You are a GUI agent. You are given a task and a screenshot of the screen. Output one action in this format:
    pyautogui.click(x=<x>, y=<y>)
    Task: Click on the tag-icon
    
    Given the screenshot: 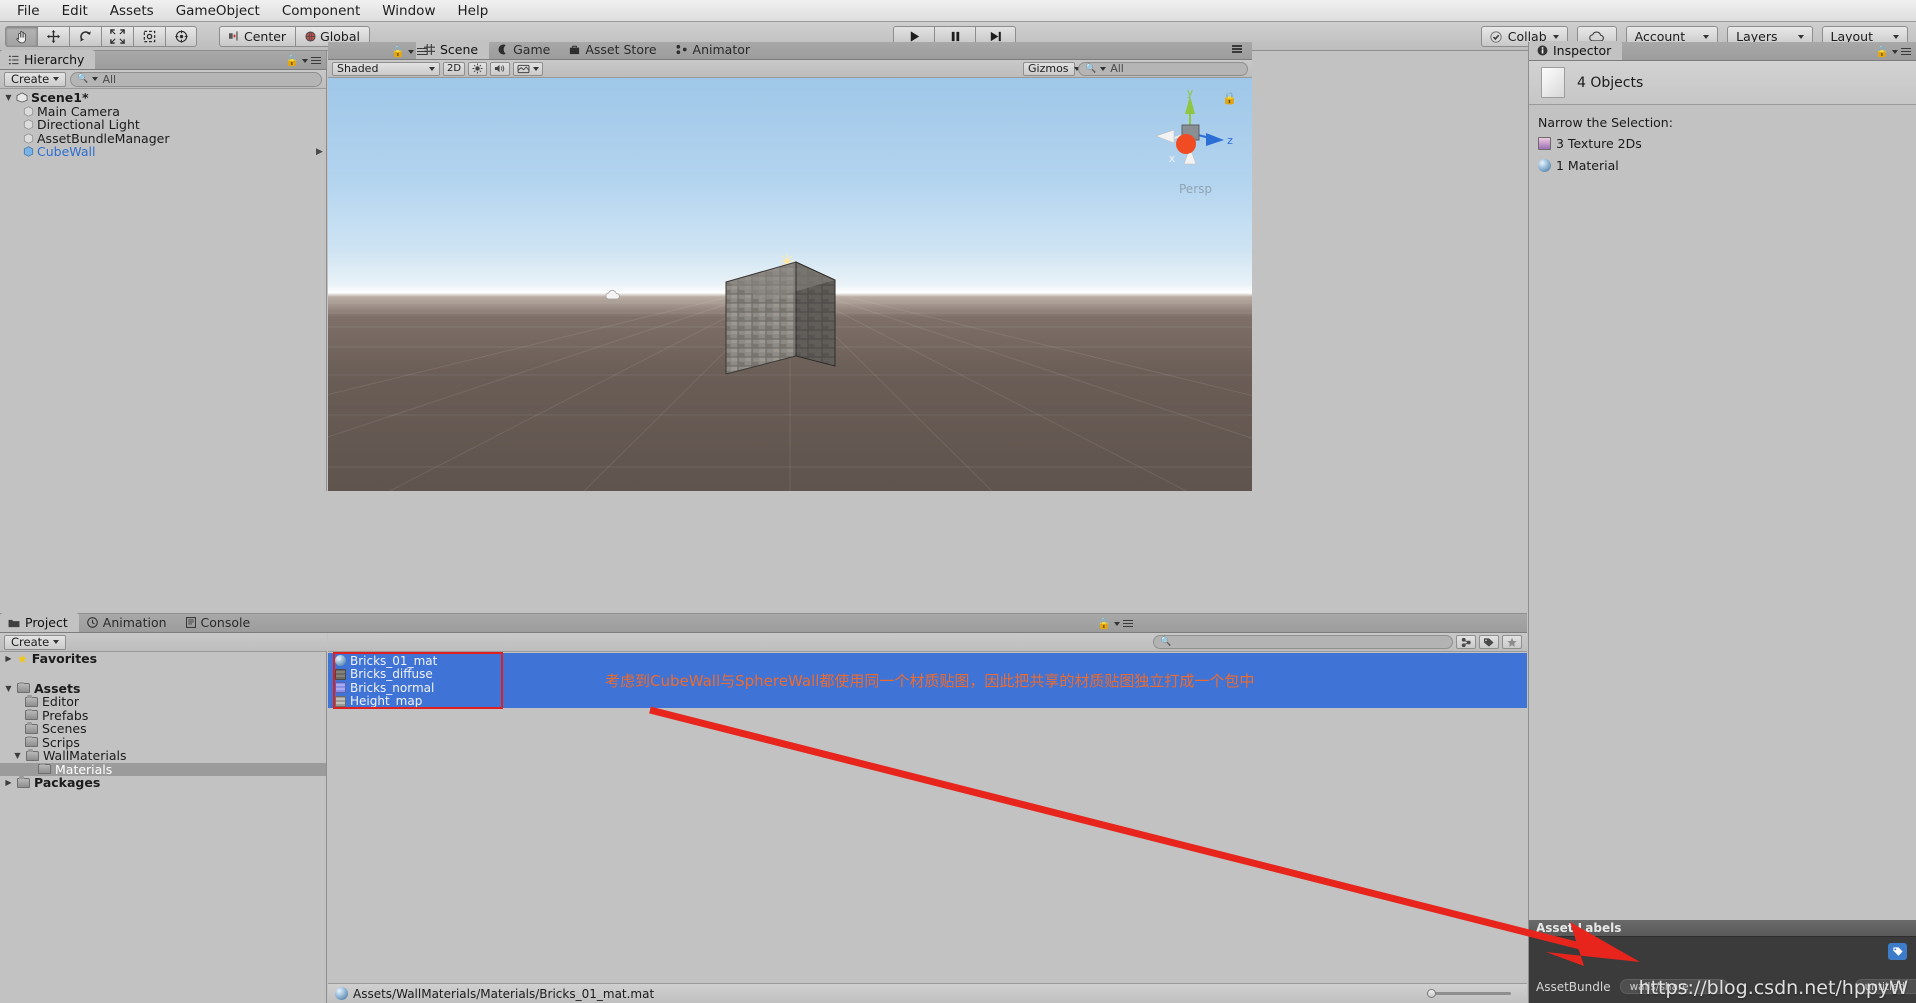 What is the action you would take?
    pyautogui.click(x=1897, y=951)
    